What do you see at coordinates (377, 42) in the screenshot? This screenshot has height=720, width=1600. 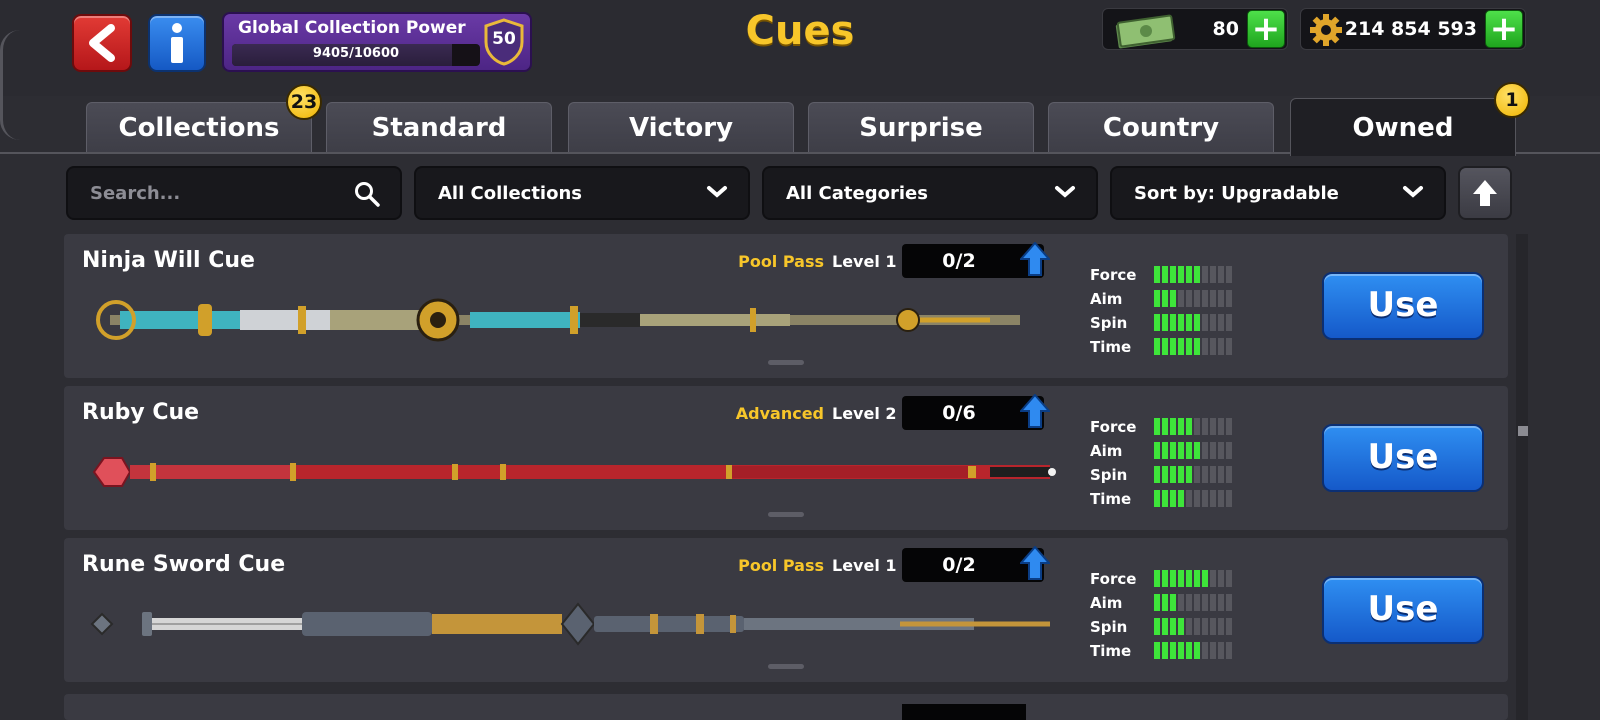 I see `collection-power-panel: Global Collection Power 9405/10600 50` at bounding box center [377, 42].